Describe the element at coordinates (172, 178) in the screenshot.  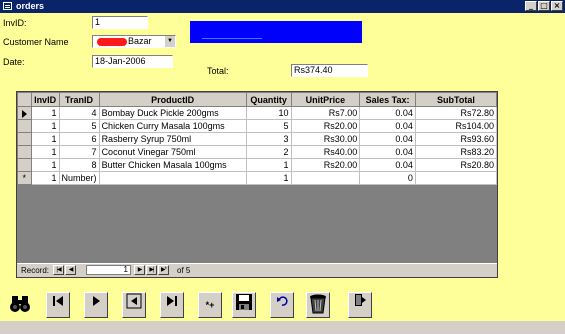
I see `cell-productid` at that location.